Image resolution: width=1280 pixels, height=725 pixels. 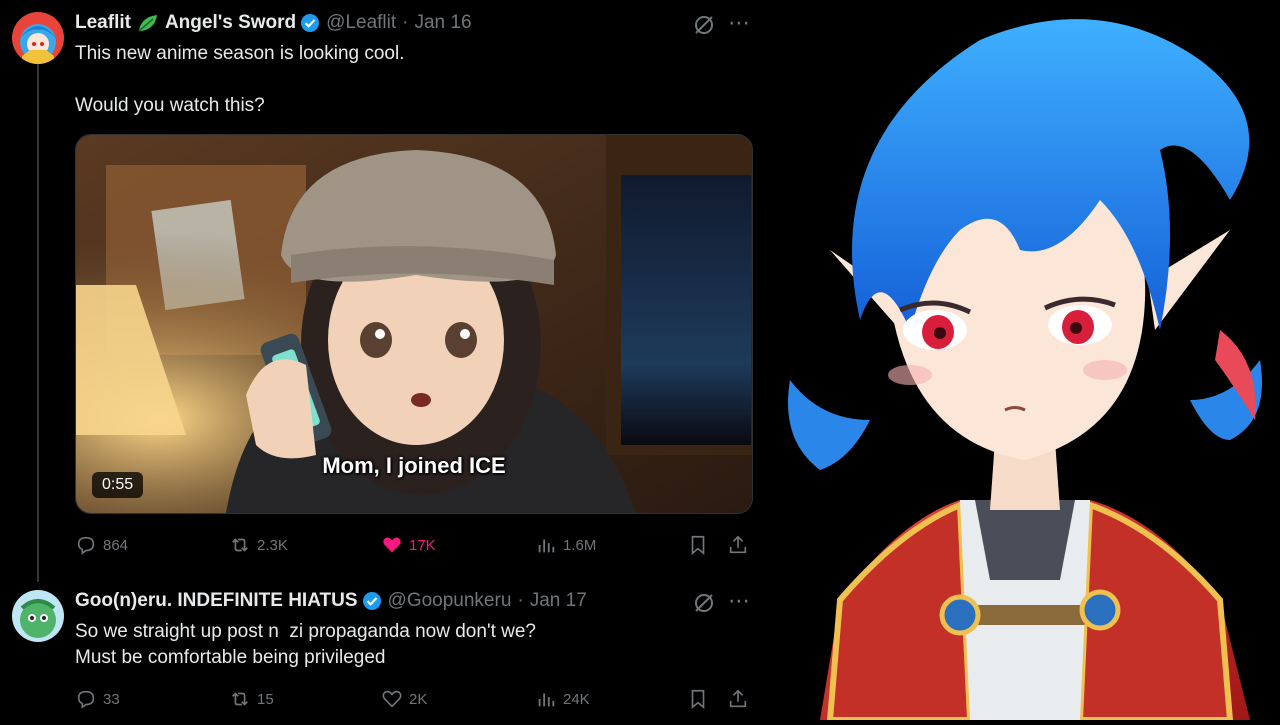 I want to click on reply-button: 33, so click(x=97, y=699).